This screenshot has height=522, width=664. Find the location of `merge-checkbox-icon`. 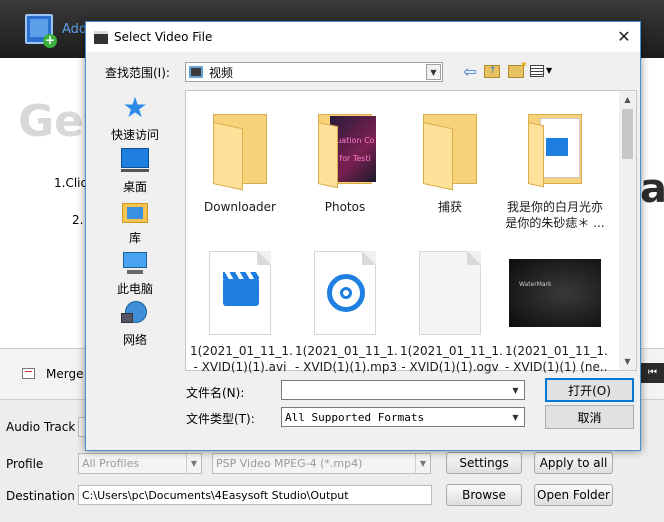

merge-checkbox-icon is located at coordinates (28, 373).